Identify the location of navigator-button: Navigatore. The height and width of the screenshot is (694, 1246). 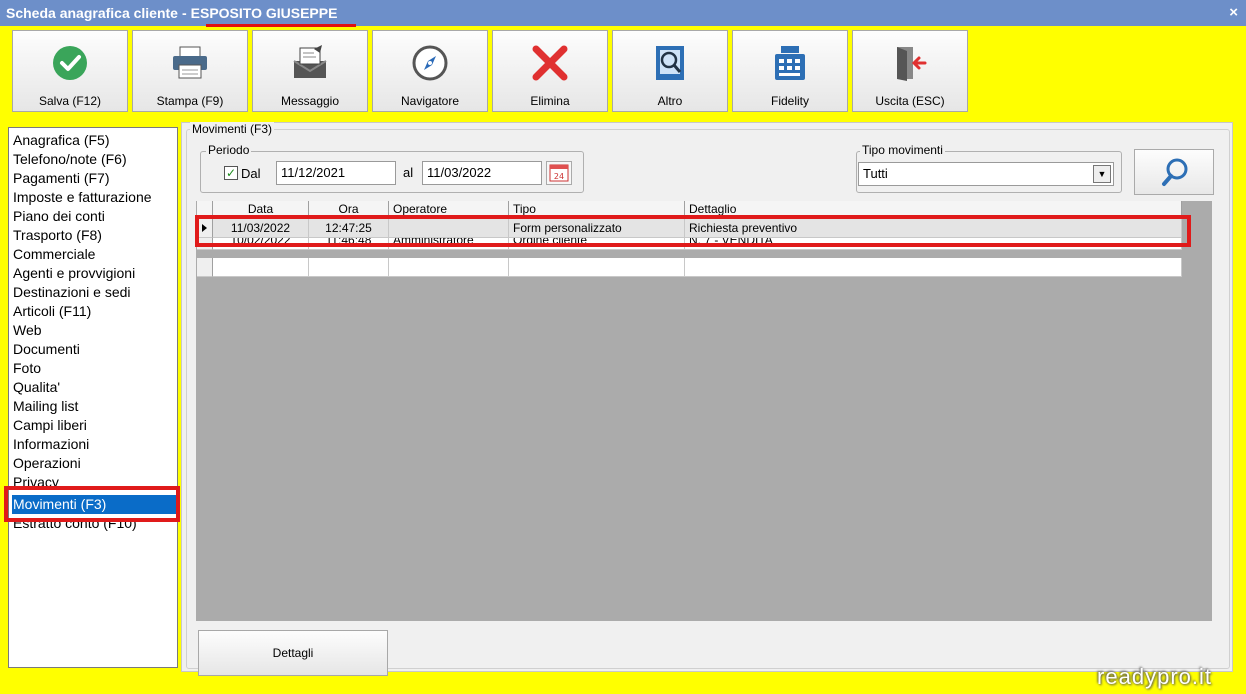
(430, 71).